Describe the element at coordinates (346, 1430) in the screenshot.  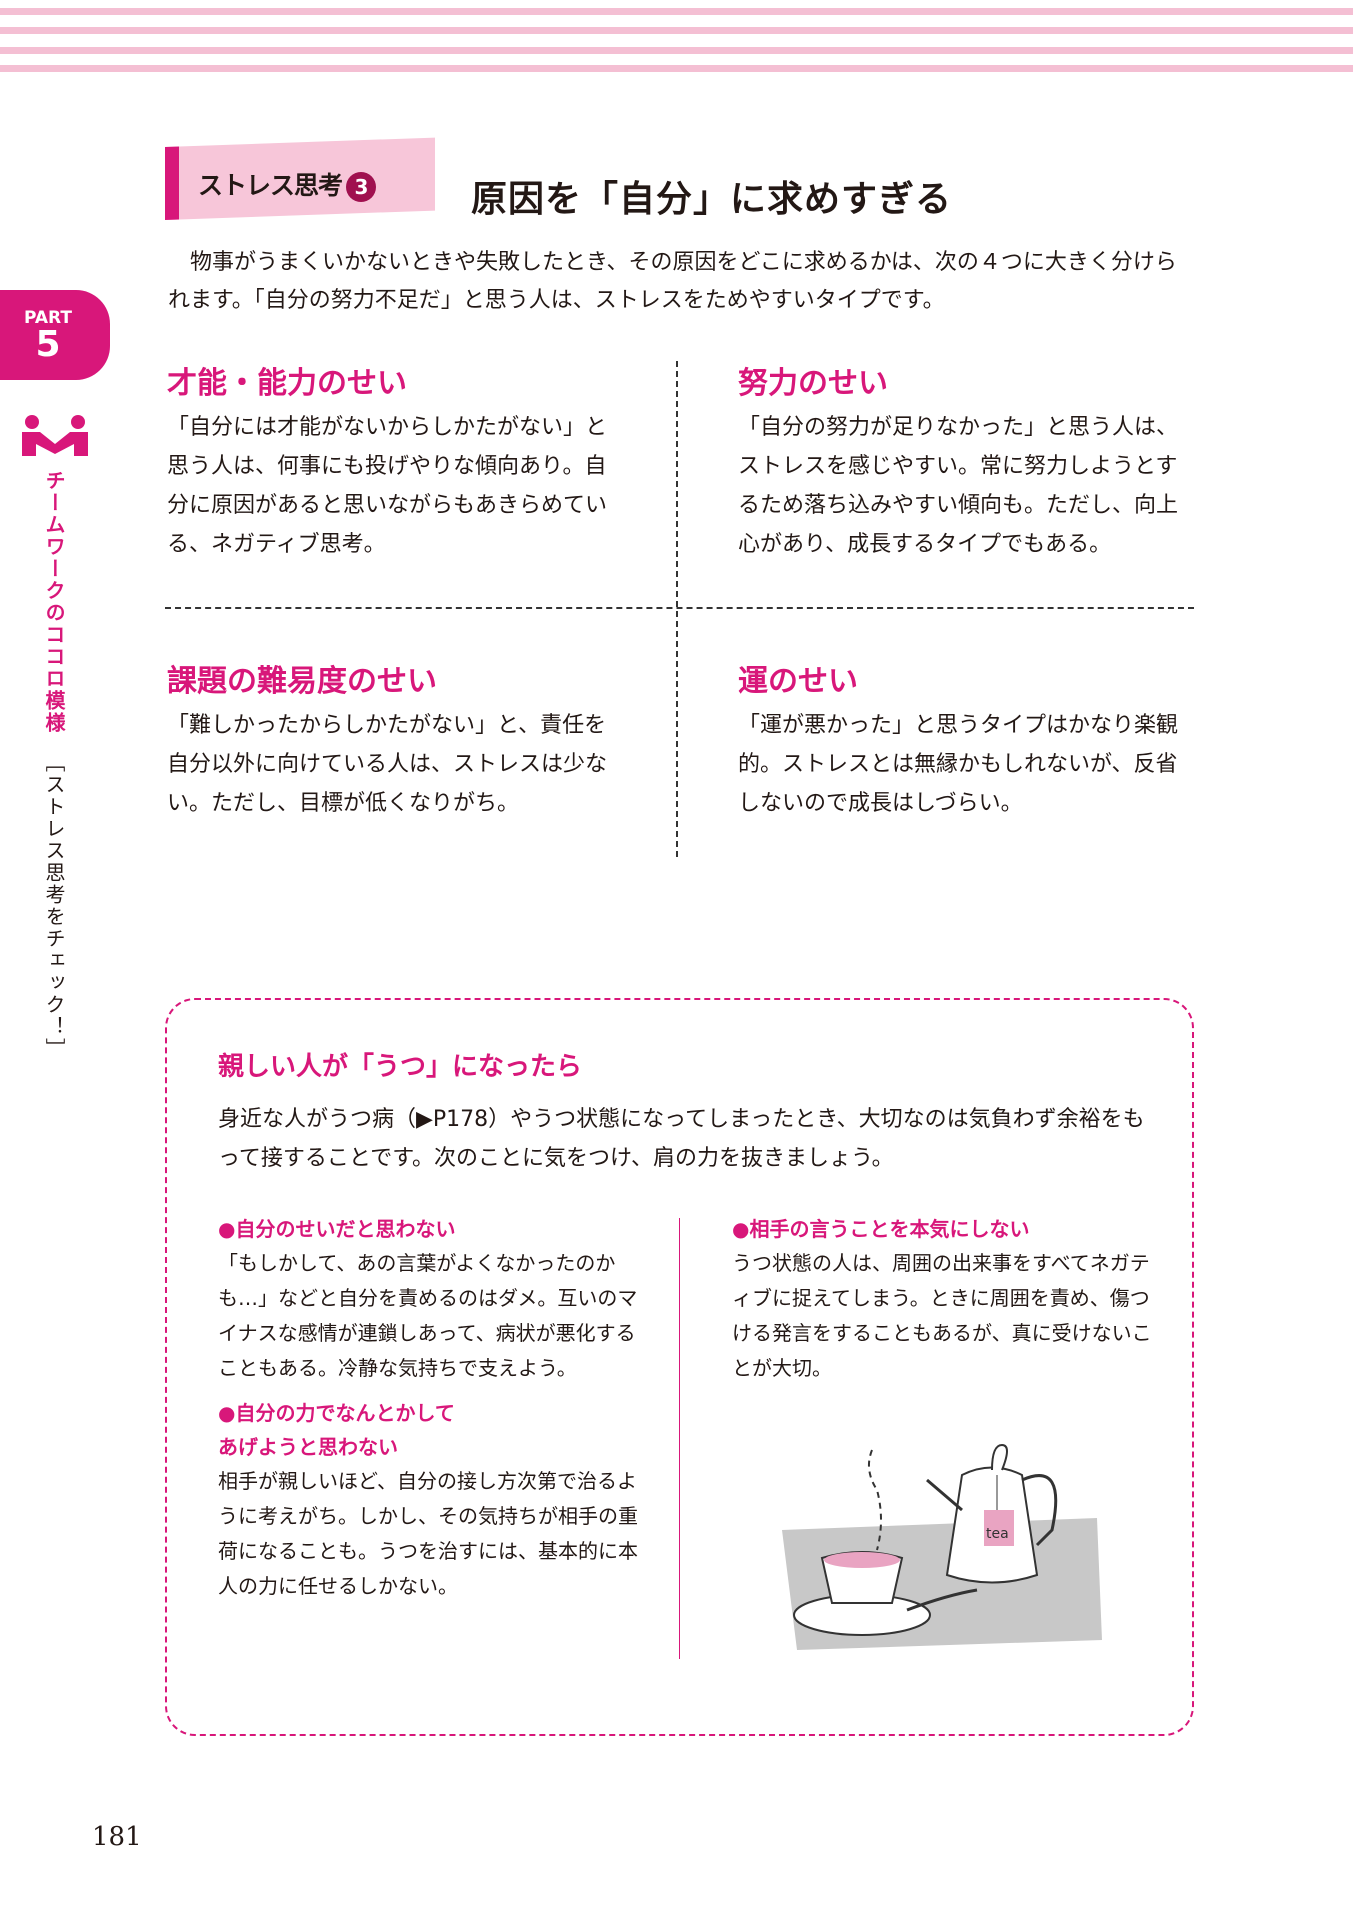
I see `box-item-heading: ●自分の力でなんとかして あげようと思わない` at that location.